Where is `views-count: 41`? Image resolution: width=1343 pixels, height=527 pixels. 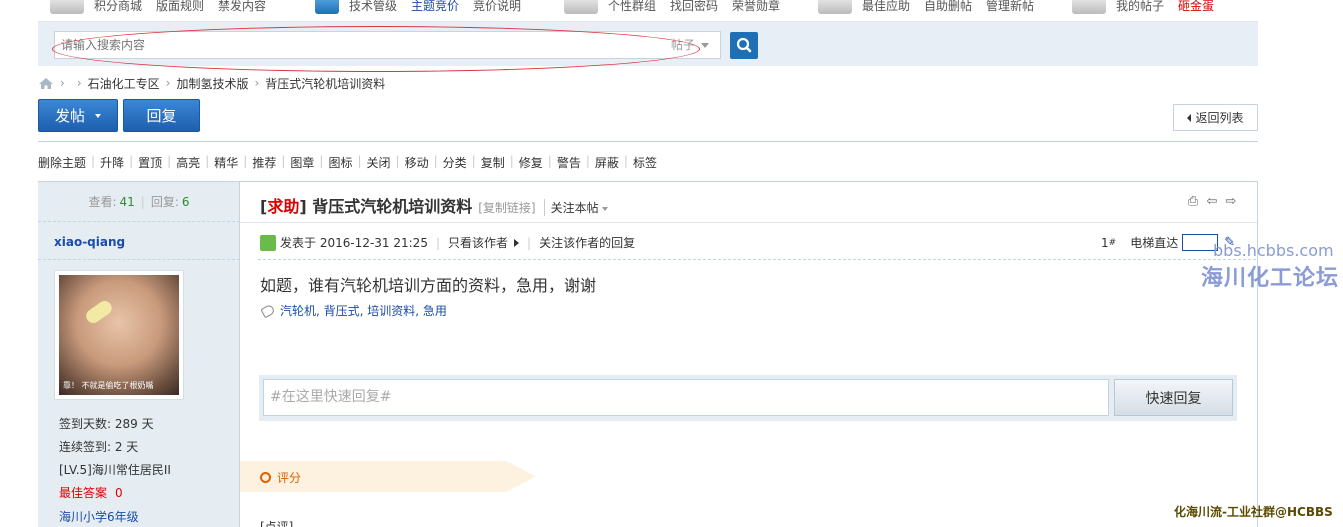 views-count: 41 is located at coordinates (127, 201).